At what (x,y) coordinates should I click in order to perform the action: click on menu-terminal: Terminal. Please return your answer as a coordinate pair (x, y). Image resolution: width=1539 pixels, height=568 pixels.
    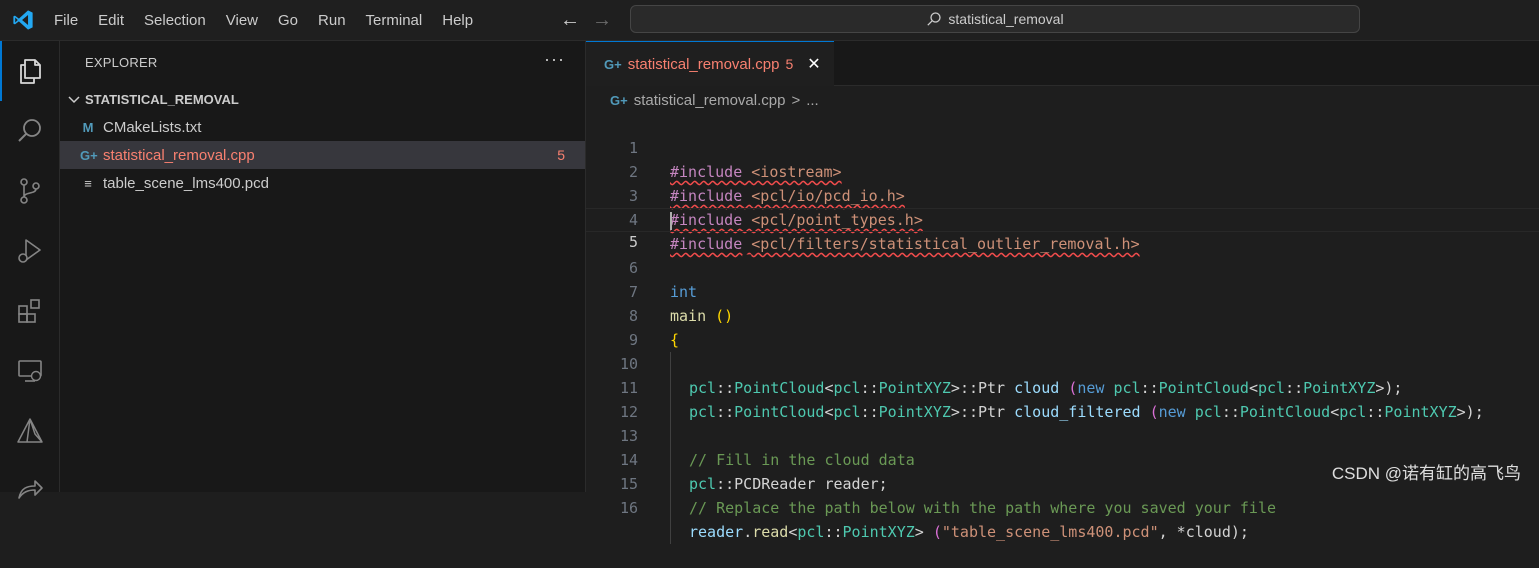
    Looking at the image, I should click on (394, 20).